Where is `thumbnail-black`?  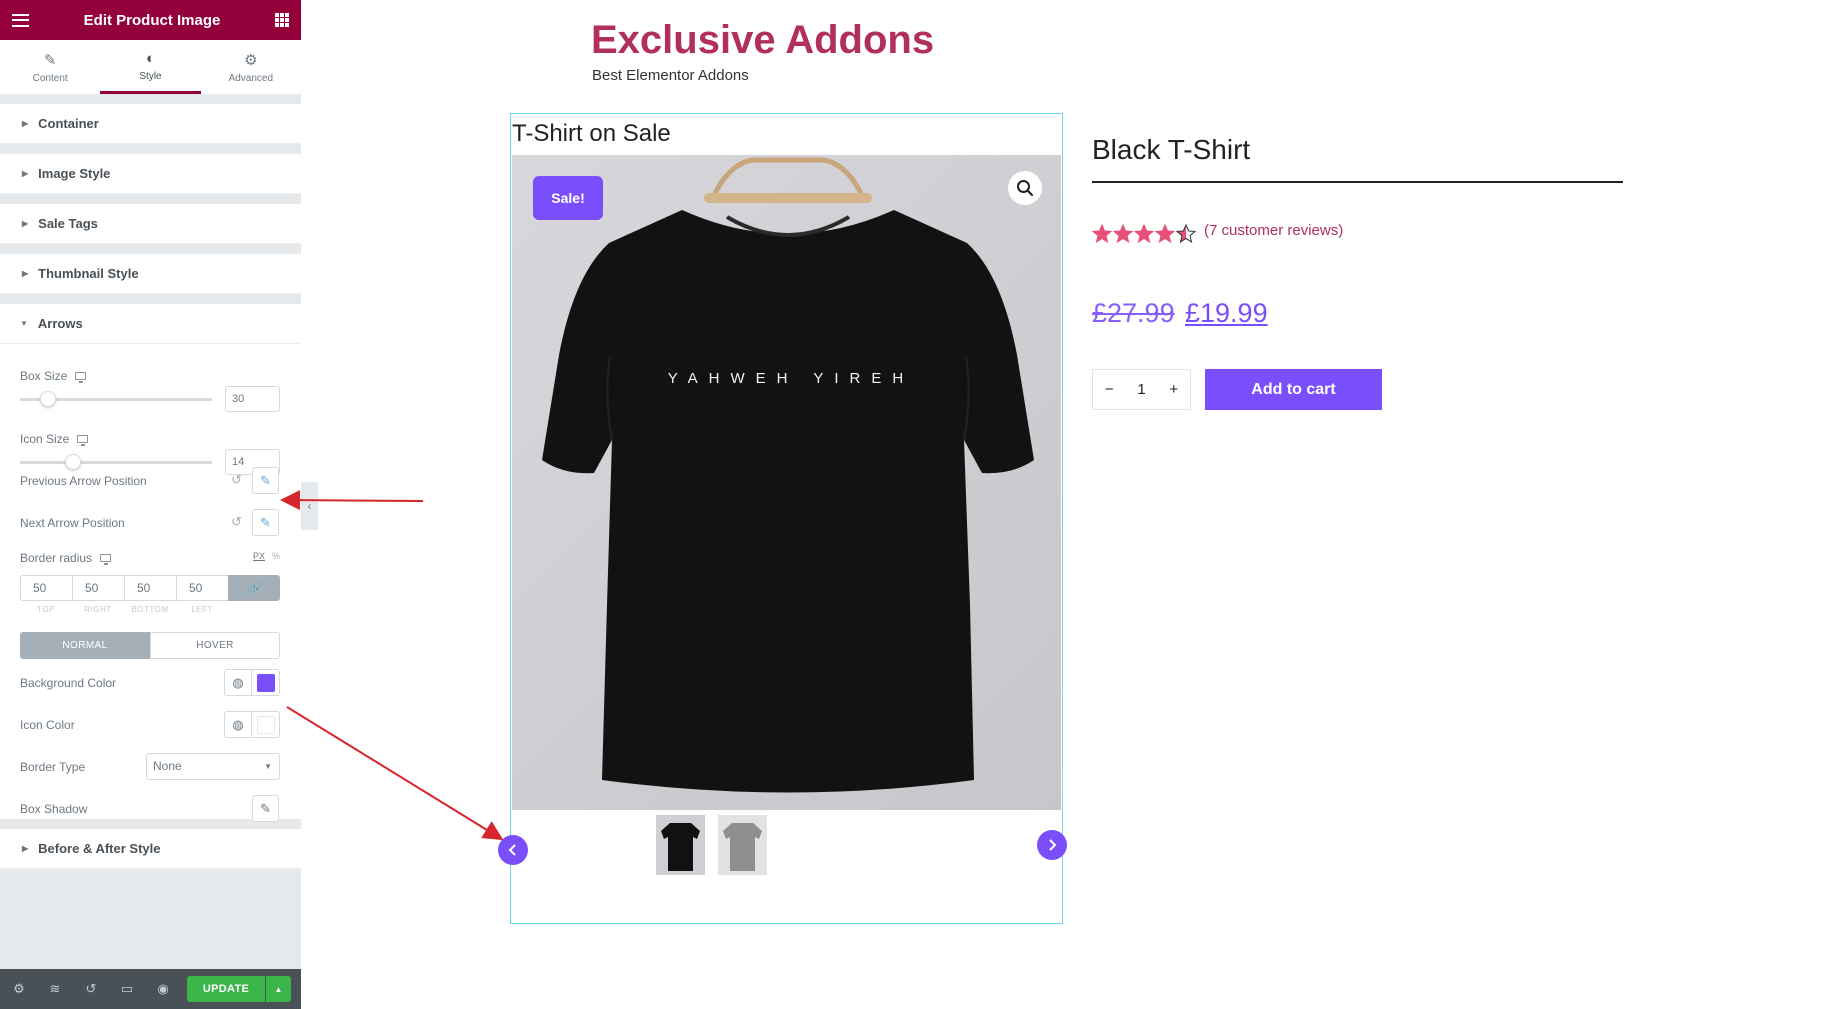 thumbnail-black is located at coordinates (680, 845).